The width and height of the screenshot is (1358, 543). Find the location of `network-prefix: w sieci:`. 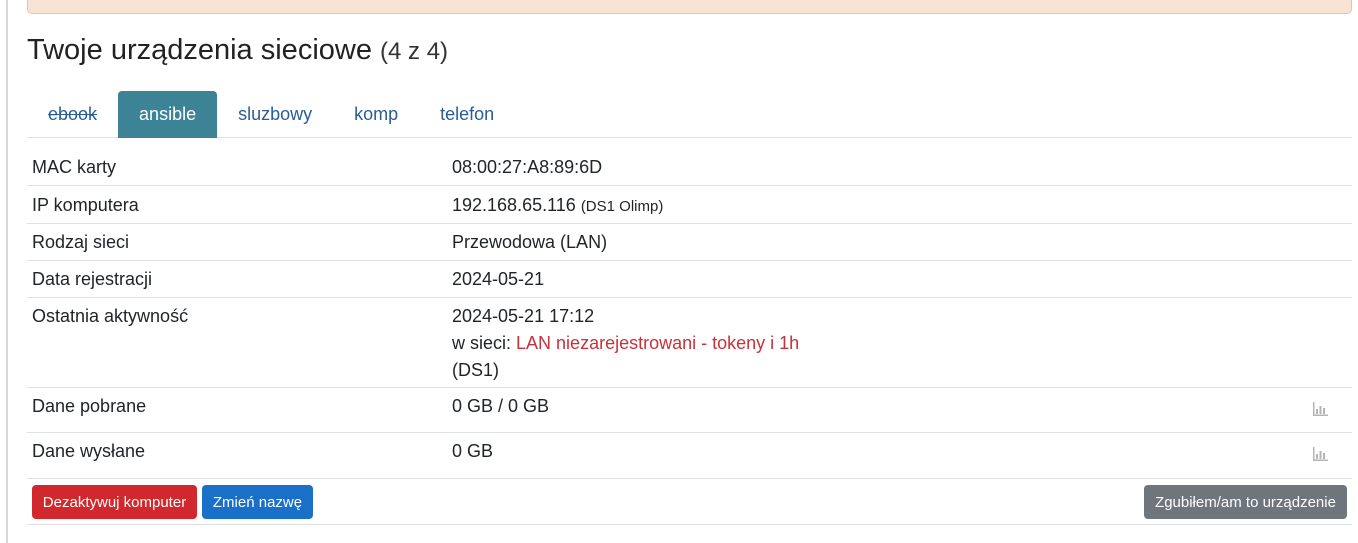

network-prefix: w sieci: is located at coordinates (482, 343).